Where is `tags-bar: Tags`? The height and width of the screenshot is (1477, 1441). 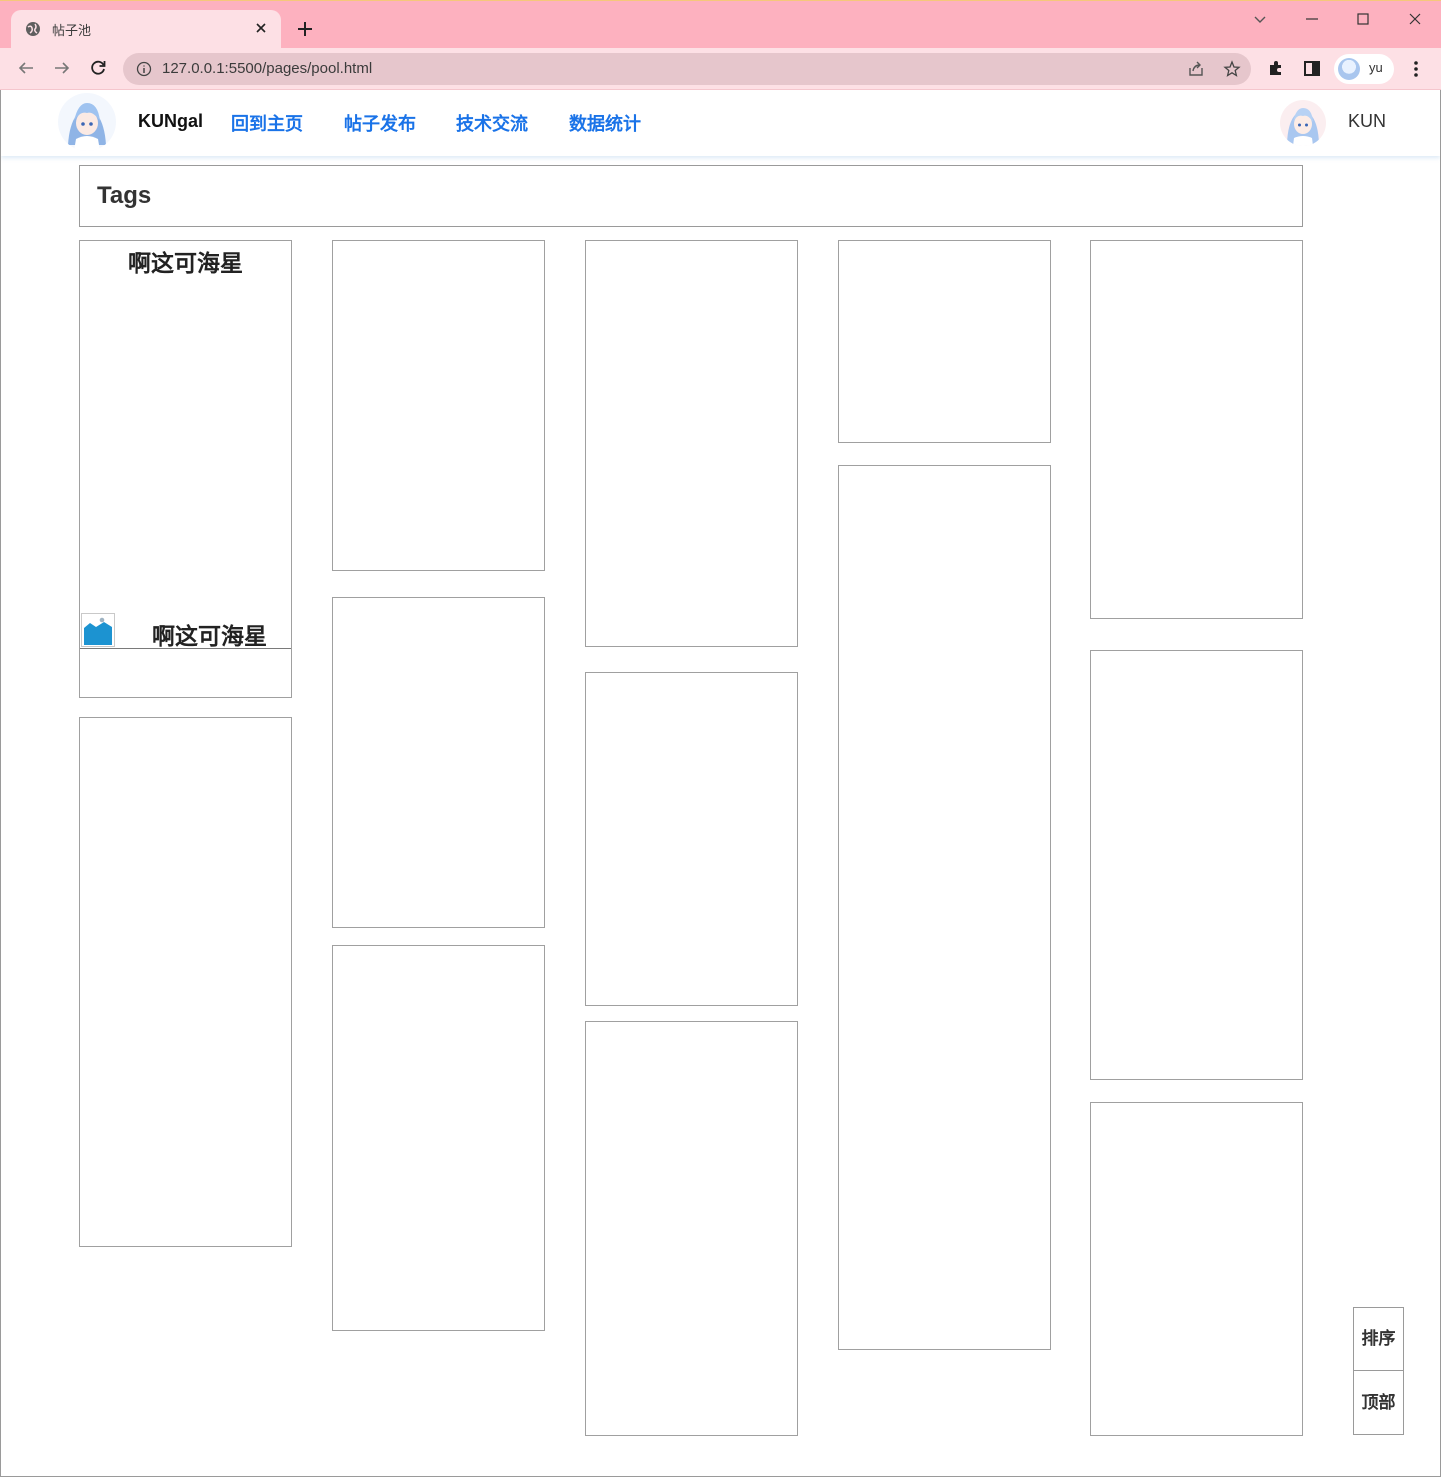
tags-bar: Tags is located at coordinates (691, 196).